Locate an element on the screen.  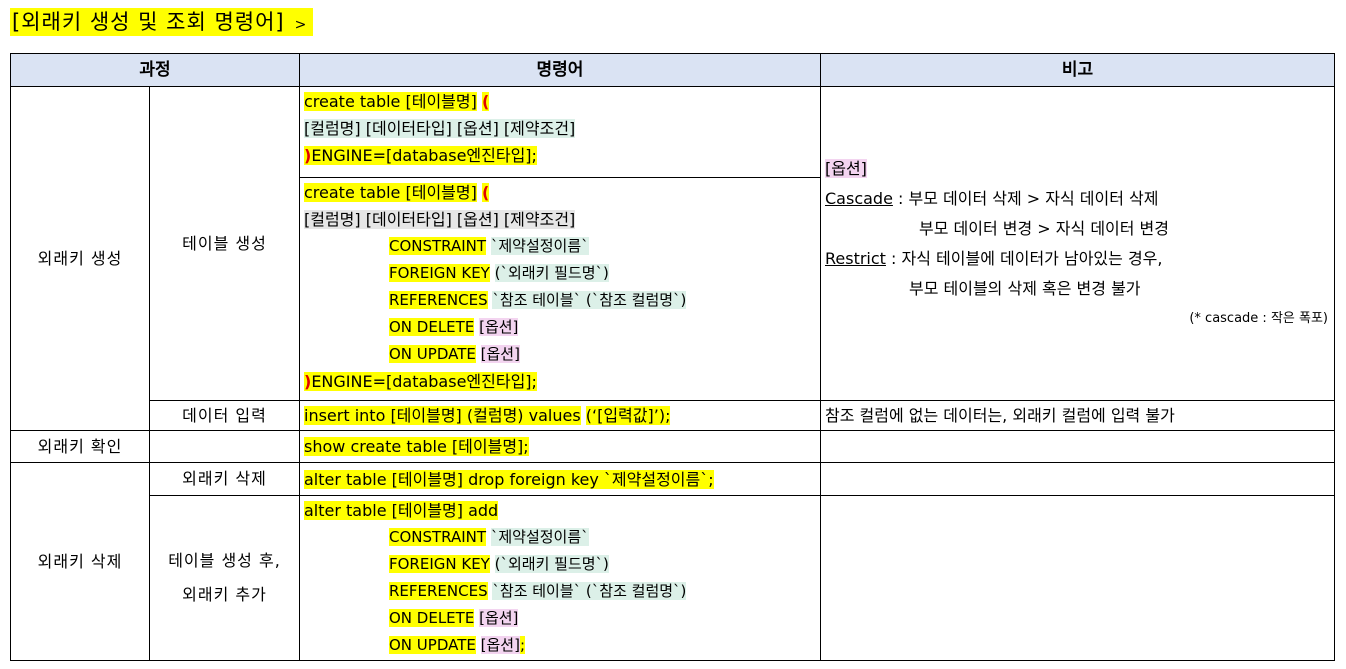
table-row: 외래키 확인 show create table [테이블명]; is located at coordinates (672, 446).